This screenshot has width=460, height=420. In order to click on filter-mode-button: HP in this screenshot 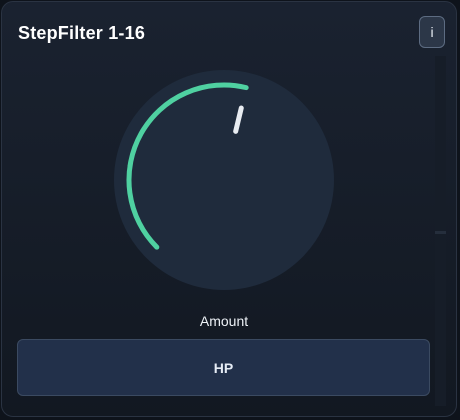, I will do `click(223, 367)`.